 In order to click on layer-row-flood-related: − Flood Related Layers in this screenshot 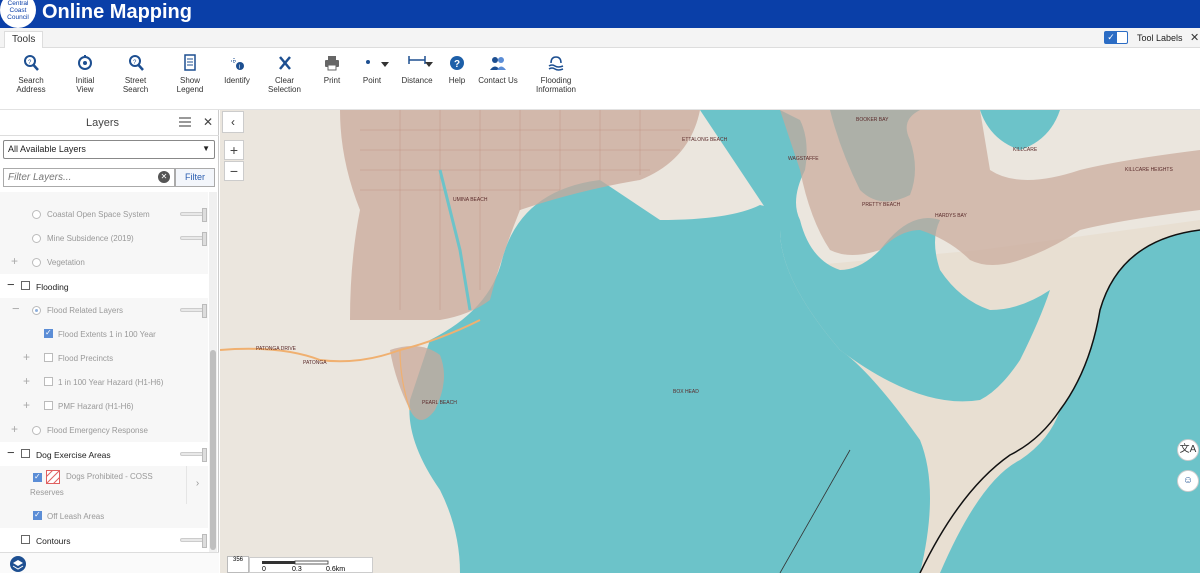, I will do `click(104, 310)`.